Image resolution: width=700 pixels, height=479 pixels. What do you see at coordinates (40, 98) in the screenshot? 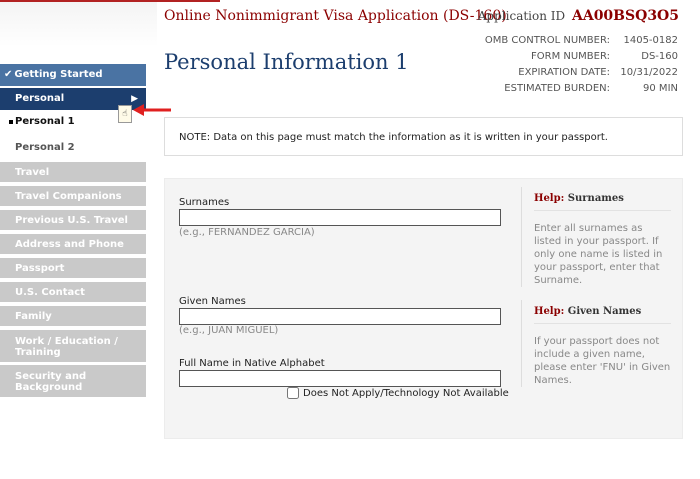
I see `sidebar-item-label: Personal` at bounding box center [40, 98].